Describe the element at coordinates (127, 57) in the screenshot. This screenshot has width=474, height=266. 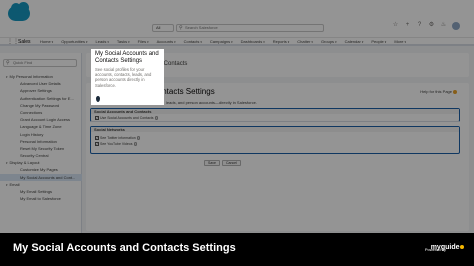
I see `tooltip-title: My Social Accounts and Contacts Settings` at that location.